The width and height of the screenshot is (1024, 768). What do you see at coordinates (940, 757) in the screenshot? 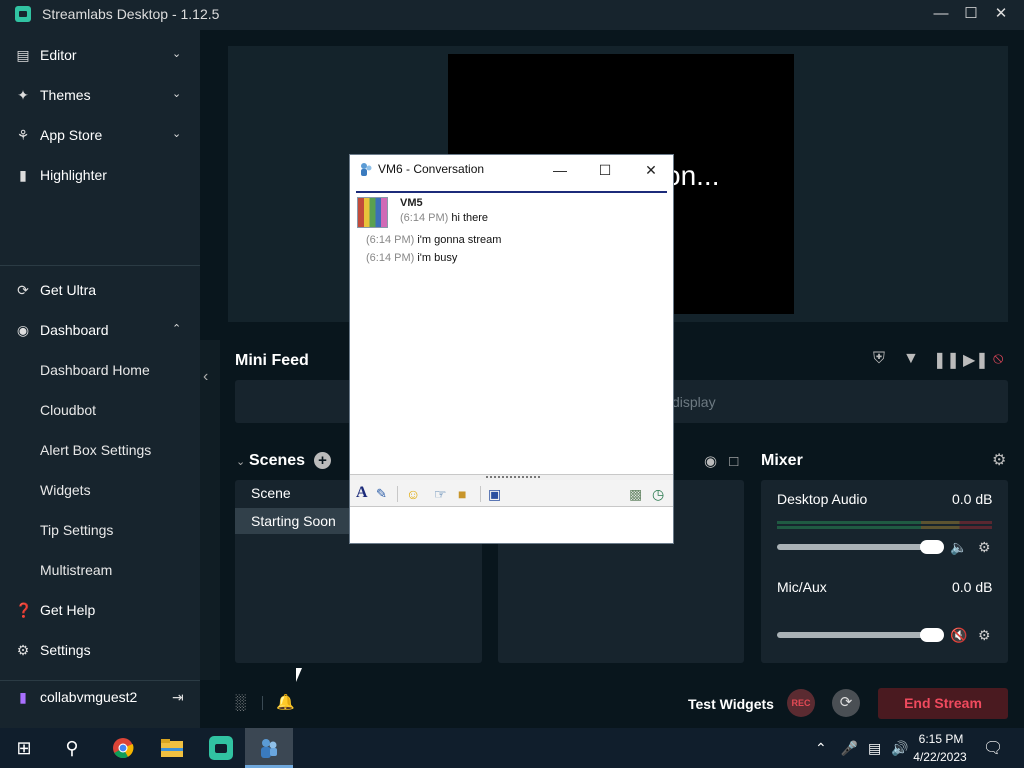
I see `clock-date: 4/22/2023` at bounding box center [940, 757].